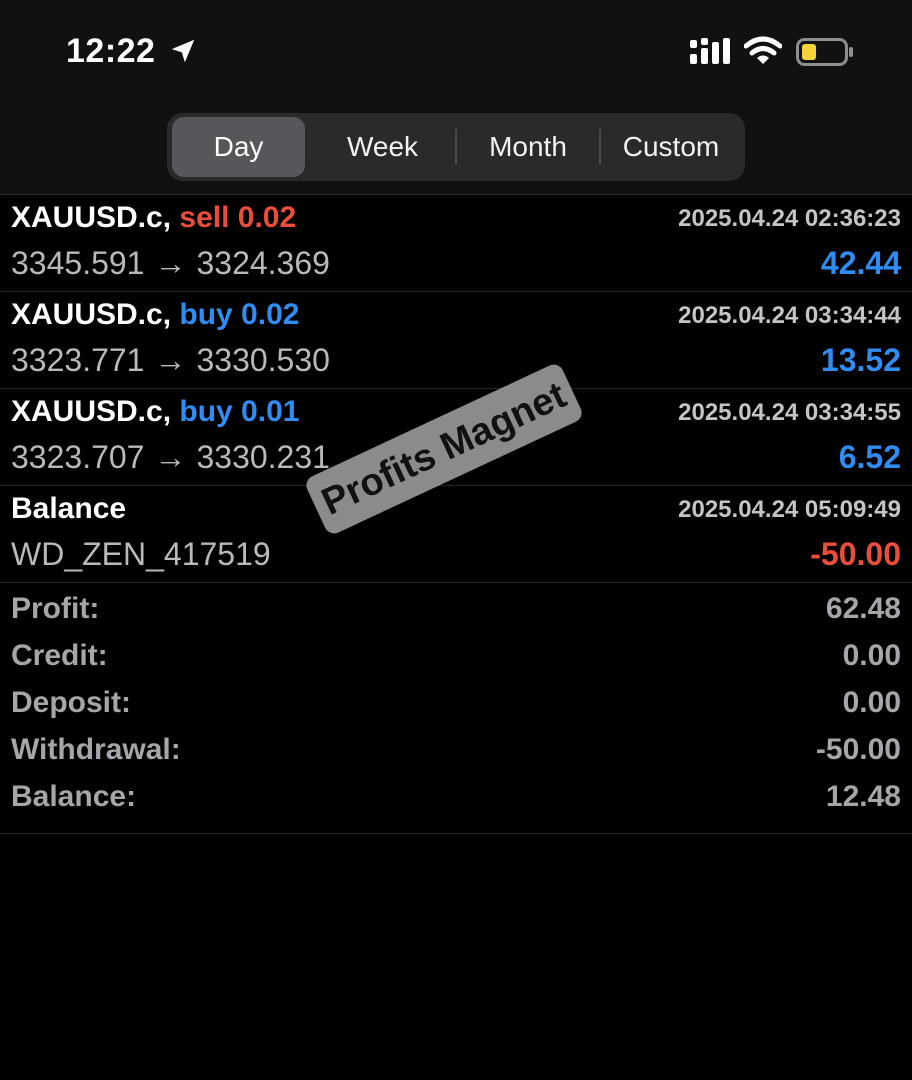 This screenshot has height=1080, width=912. Describe the element at coordinates (238, 147) in the screenshot. I see `tab-day: Day` at that location.